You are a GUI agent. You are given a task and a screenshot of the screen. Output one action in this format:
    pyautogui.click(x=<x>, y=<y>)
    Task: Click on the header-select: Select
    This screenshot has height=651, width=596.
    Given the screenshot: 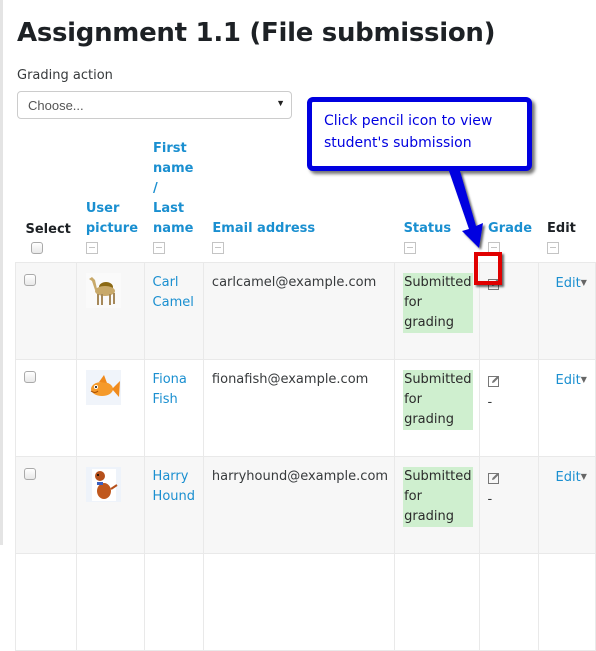 What is the action you would take?
    pyautogui.click(x=46, y=201)
    